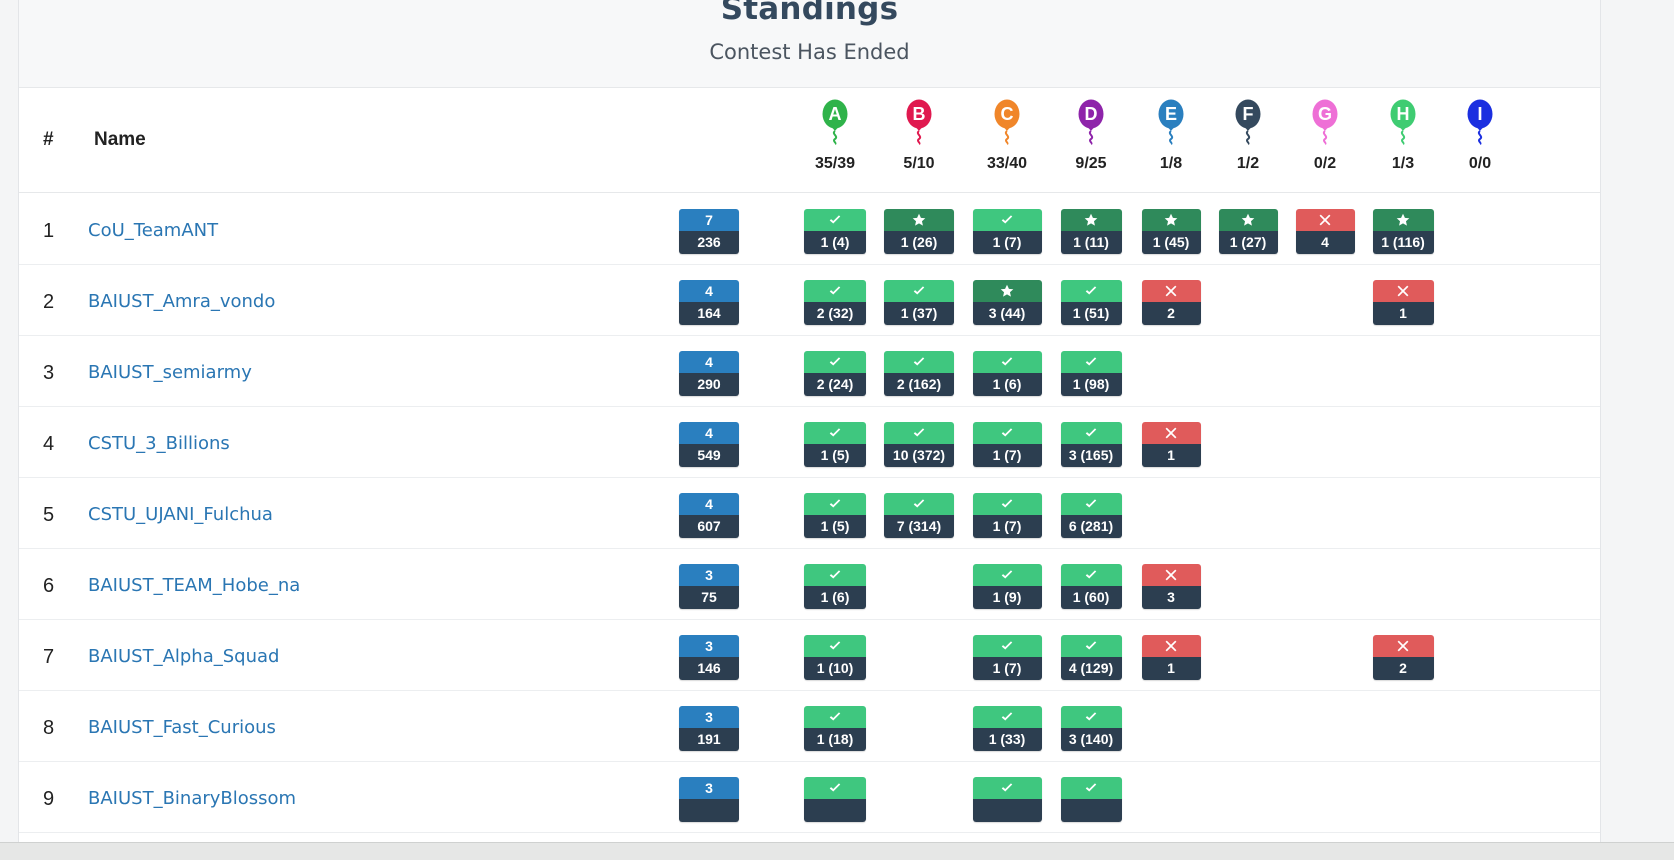 The height and width of the screenshot is (860, 1674). Describe the element at coordinates (1007, 586) in the screenshot. I see `submission-cell-c: 1 (9)` at that location.